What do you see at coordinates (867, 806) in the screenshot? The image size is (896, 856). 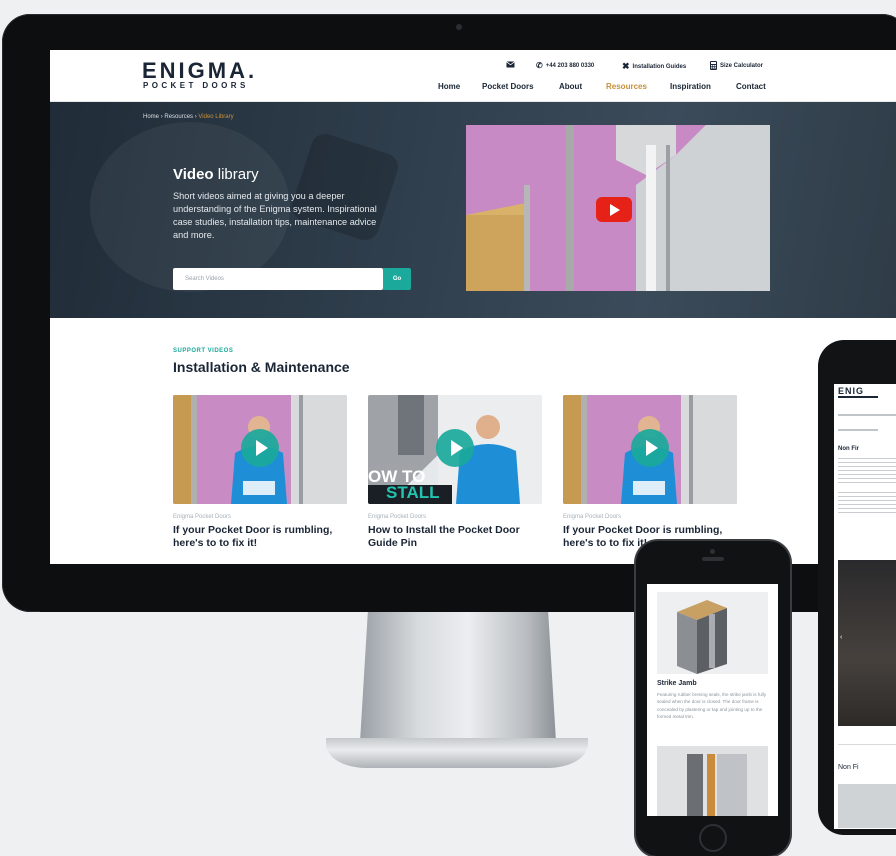 I see `tablet-product-image` at bounding box center [867, 806].